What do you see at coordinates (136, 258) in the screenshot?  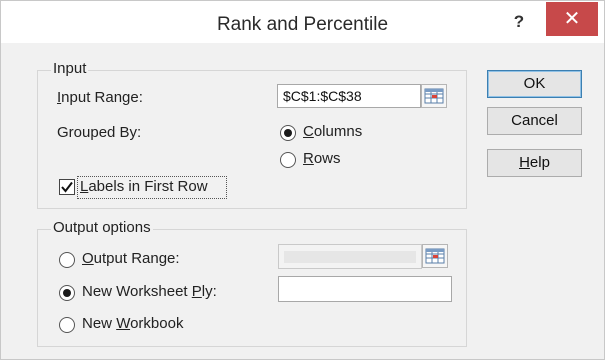 I see `output-range-label-text: utput Range:` at bounding box center [136, 258].